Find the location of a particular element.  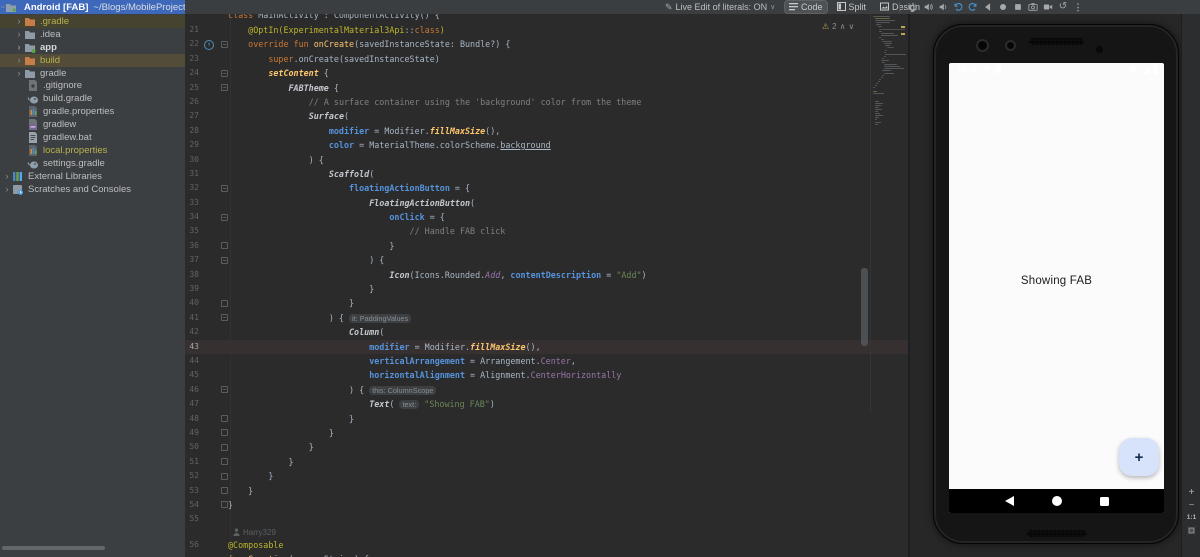

code-line-28: 28 modifier = Modifier.fillMaxSize(), is located at coordinates (546, 131).